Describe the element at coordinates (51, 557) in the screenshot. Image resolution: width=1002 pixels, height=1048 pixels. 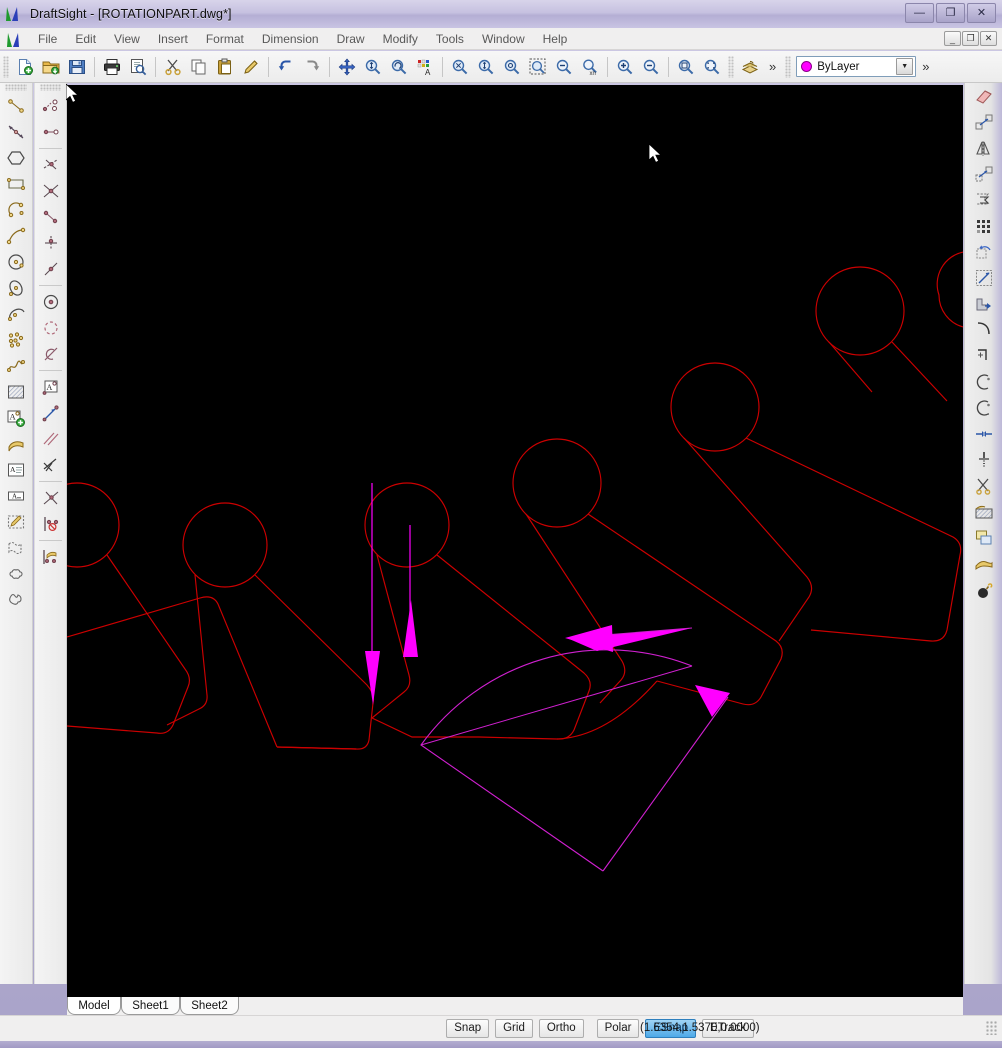
I see `dimension-style-icon` at that location.